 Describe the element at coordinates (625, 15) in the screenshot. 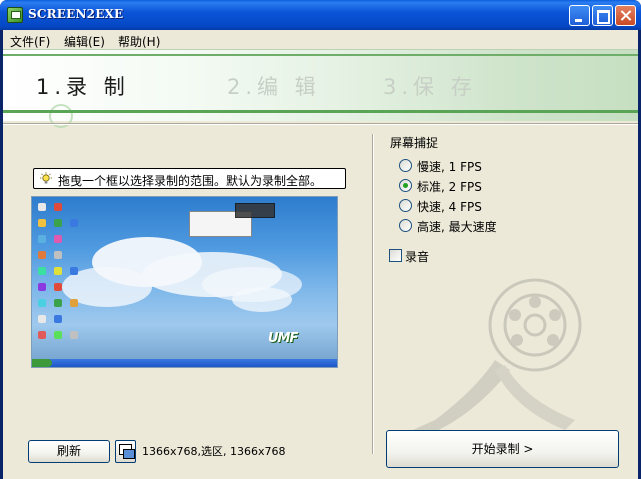

I see `close-button` at that location.